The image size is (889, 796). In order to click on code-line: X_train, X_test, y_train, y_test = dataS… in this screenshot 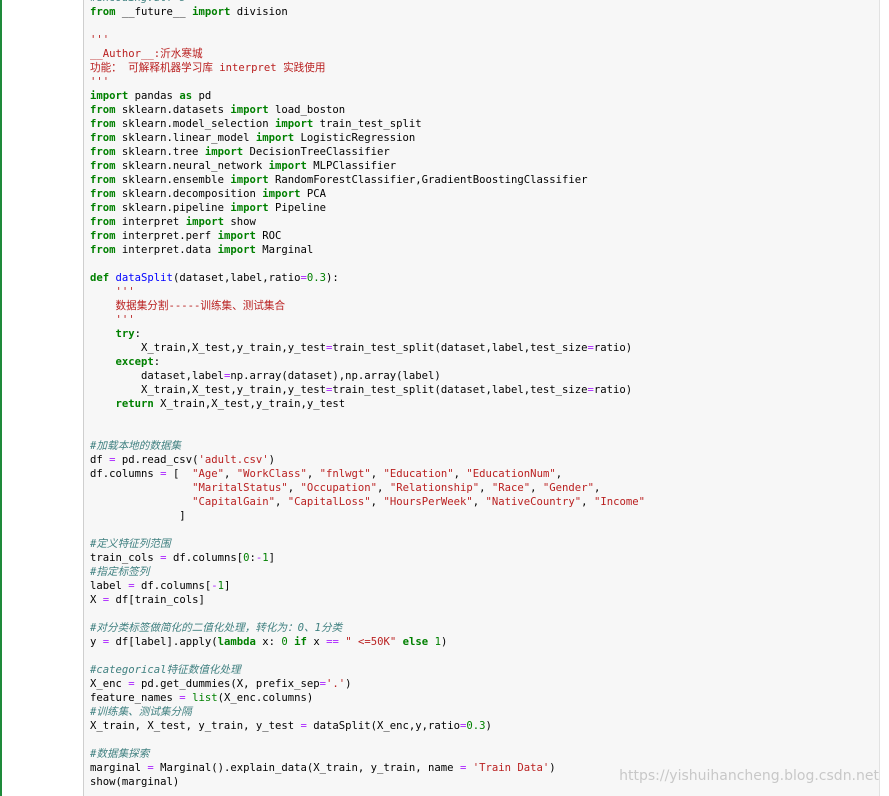, I will do `click(367, 726)`.